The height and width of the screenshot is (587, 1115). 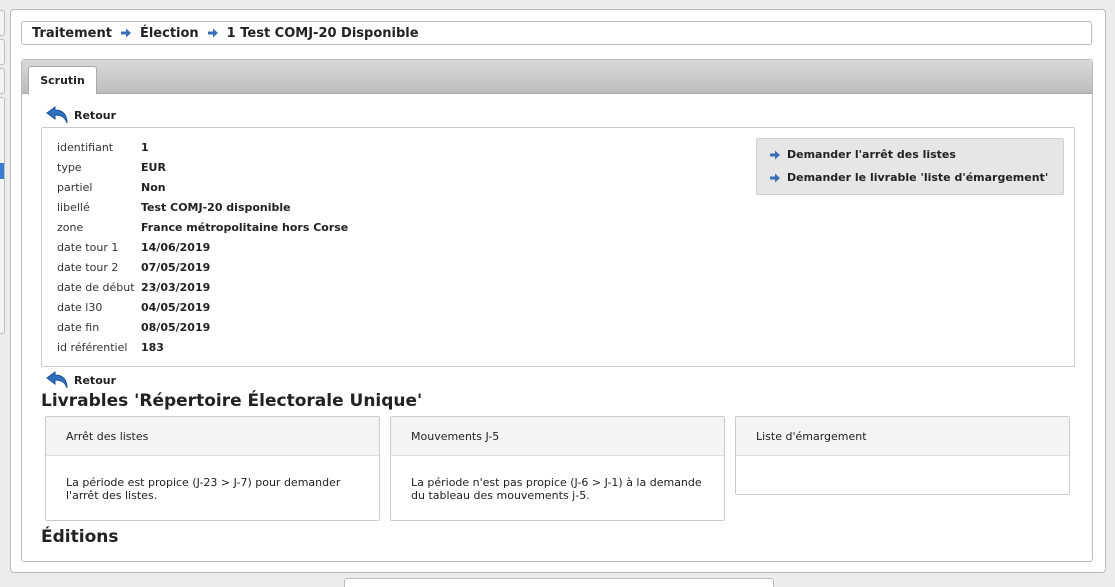 I want to click on field-label: libellé, so click(x=73, y=207).